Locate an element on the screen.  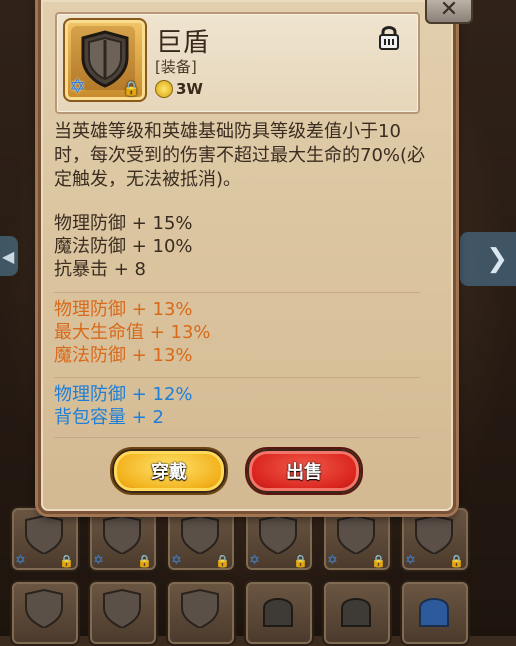
close-icon: ✕ is located at coordinates (449, 11).